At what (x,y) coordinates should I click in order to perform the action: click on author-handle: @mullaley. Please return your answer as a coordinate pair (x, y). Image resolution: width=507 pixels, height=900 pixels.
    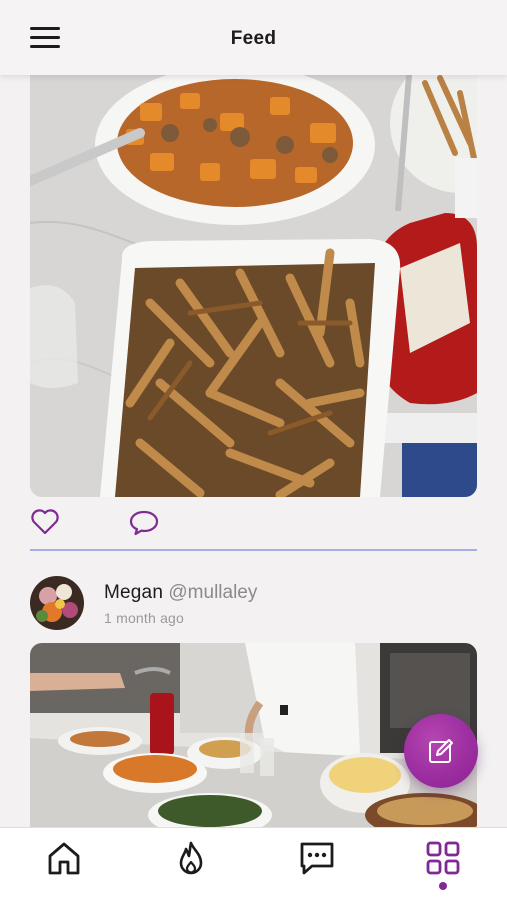
    Looking at the image, I should click on (212, 592).